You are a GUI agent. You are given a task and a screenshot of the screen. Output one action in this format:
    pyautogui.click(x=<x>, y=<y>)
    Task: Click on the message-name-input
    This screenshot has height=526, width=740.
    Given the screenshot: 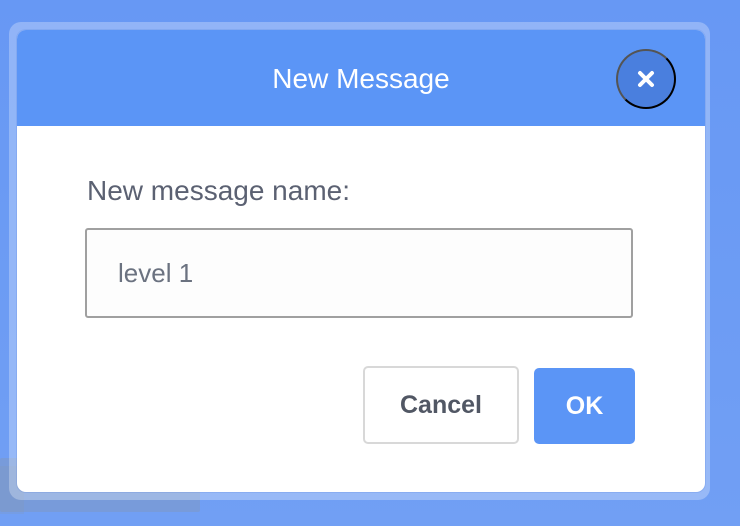 What is the action you would take?
    pyautogui.click(x=359, y=273)
    